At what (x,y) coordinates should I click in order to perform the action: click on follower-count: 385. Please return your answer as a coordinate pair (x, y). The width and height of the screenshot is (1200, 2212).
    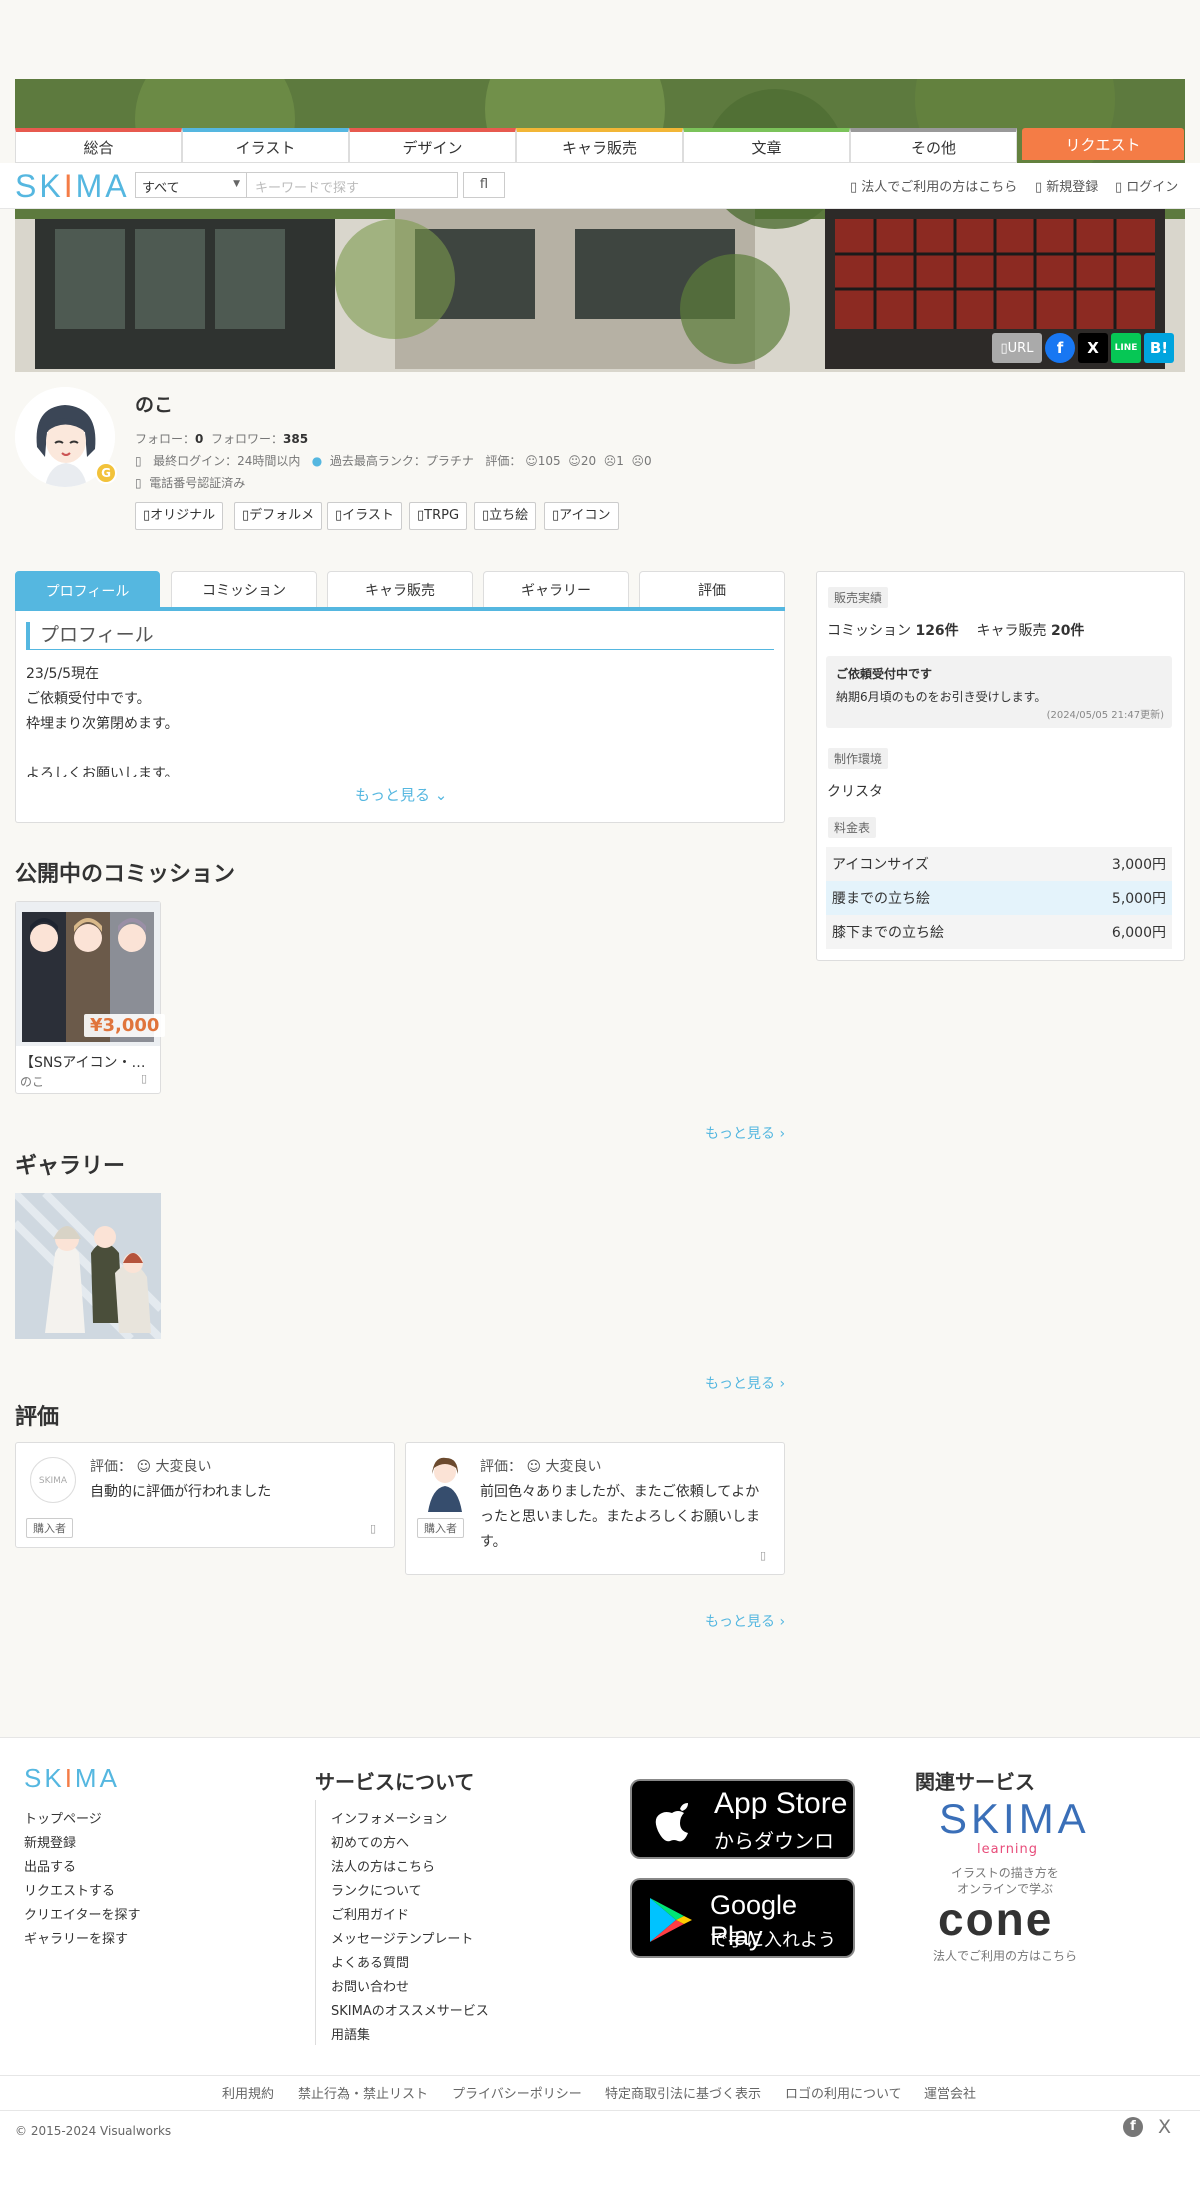
    Looking at the image, I should click on (295, 439).